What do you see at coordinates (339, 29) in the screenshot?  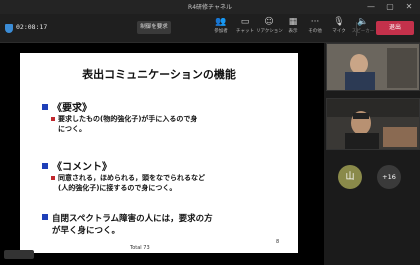 I see `mic-button: 🎙 マイク` at bounding box center [339, 29].